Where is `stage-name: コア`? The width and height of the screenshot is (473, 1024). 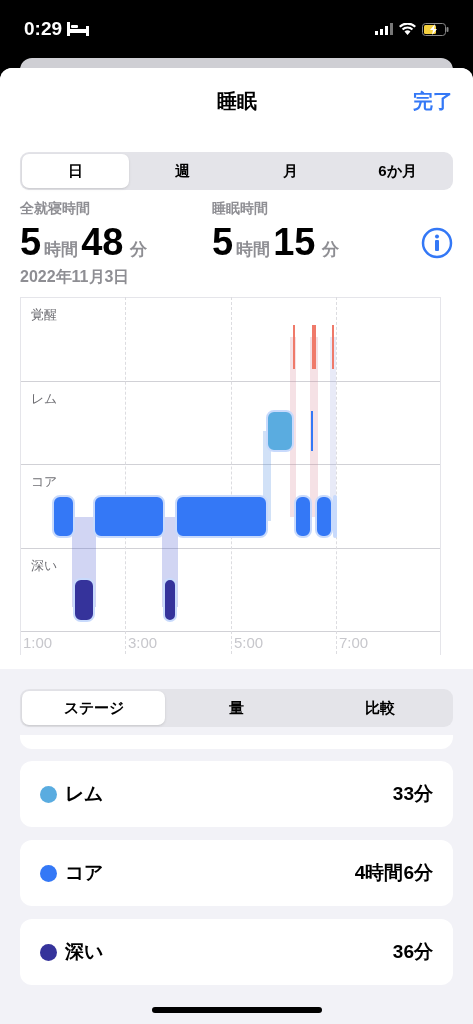
stage-name: コア is located at coordinates (84, 872).